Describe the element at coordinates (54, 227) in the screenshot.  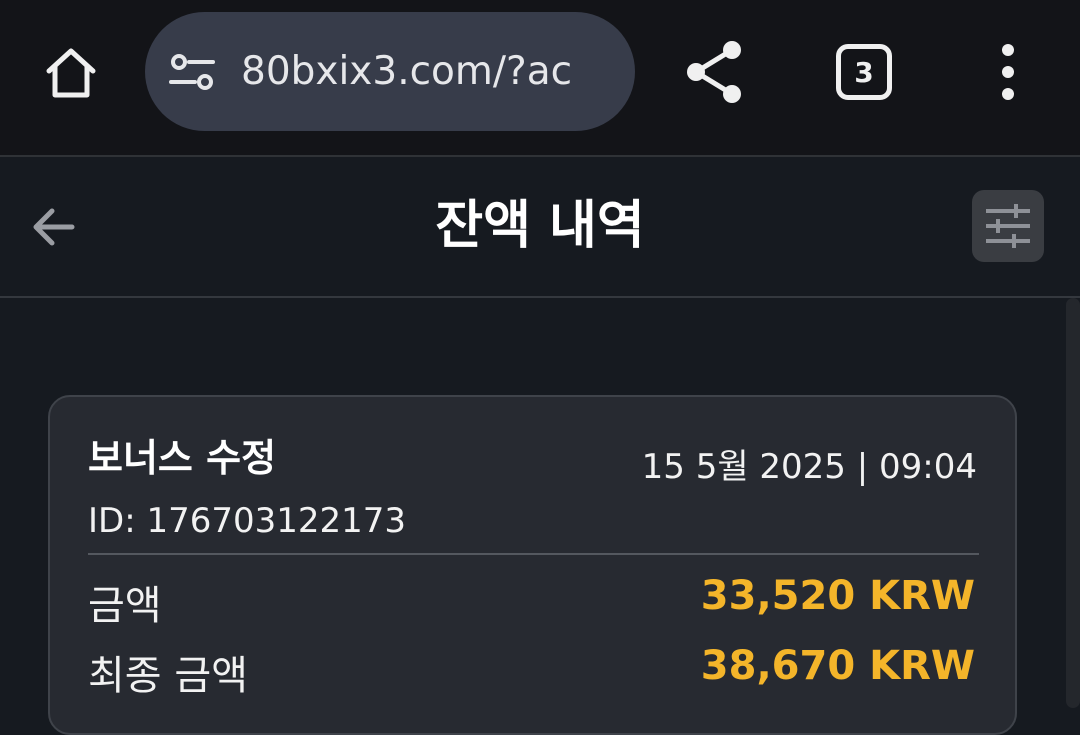
I see `back-arrow-icon` at that location.